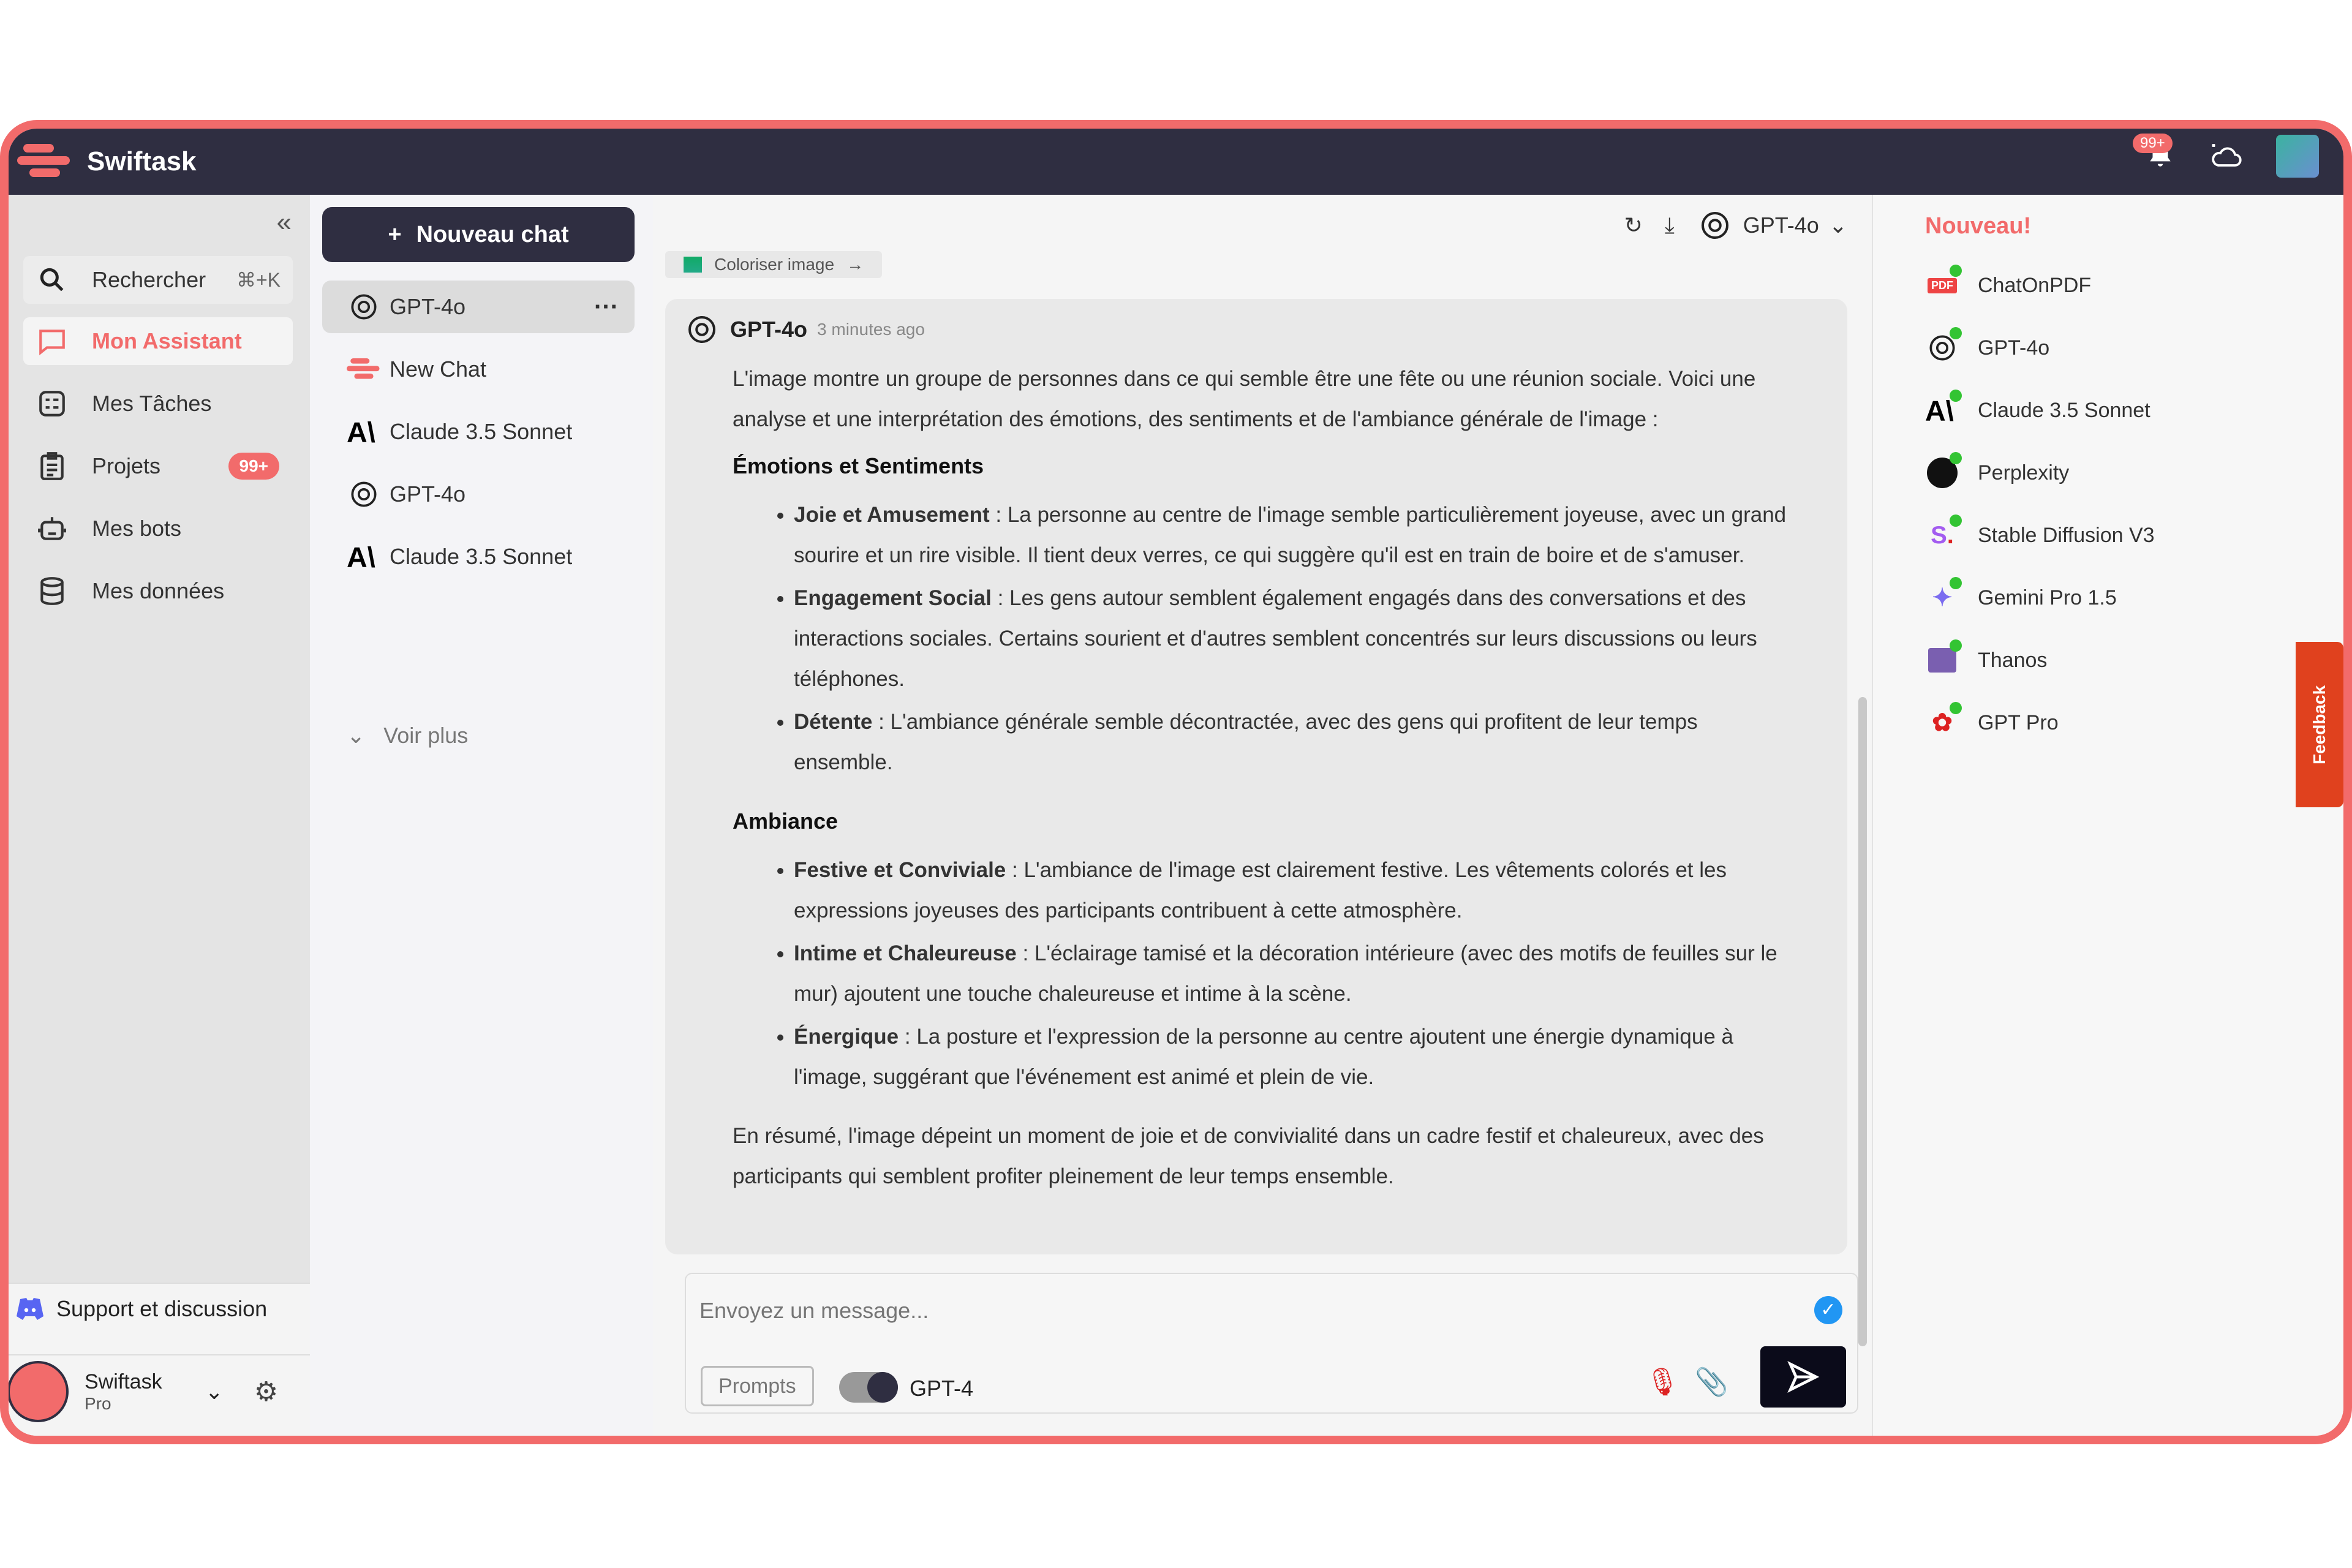 The width and height of the screenshot is (2352, 1568). I want to click on chat-bubble-icon, so click(52, 343).